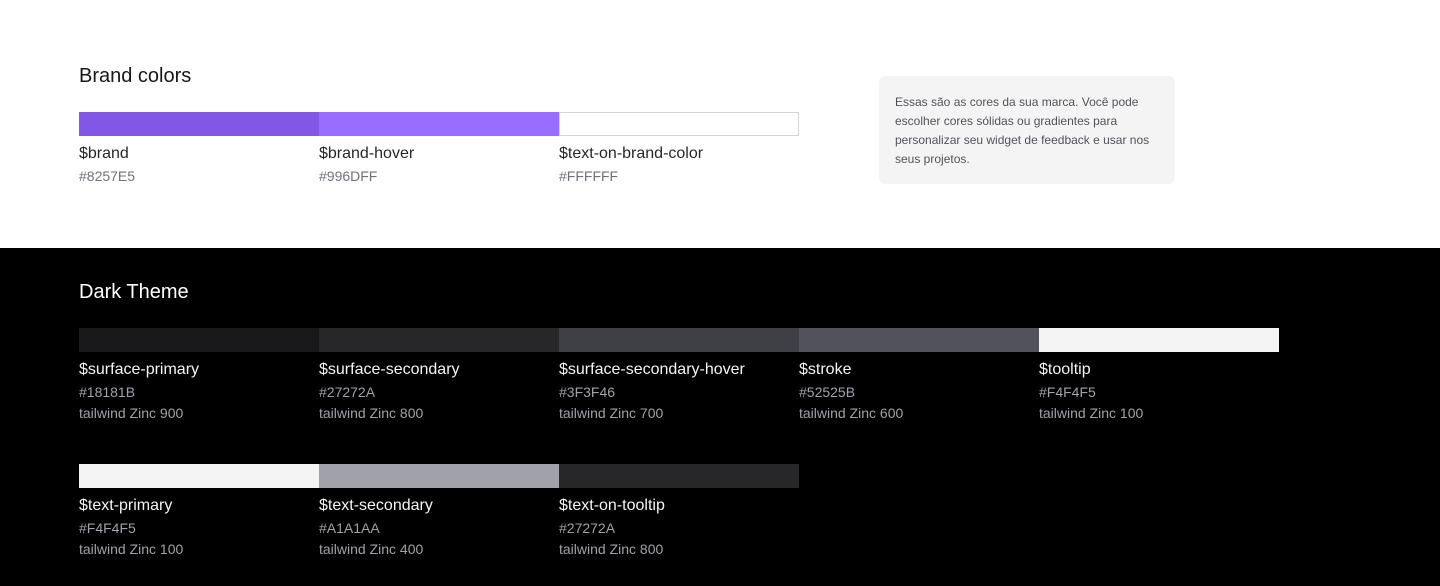 The image size is (1440, 586). I want to click on swatch-hex: #A1A1AA, so click(349, 528).